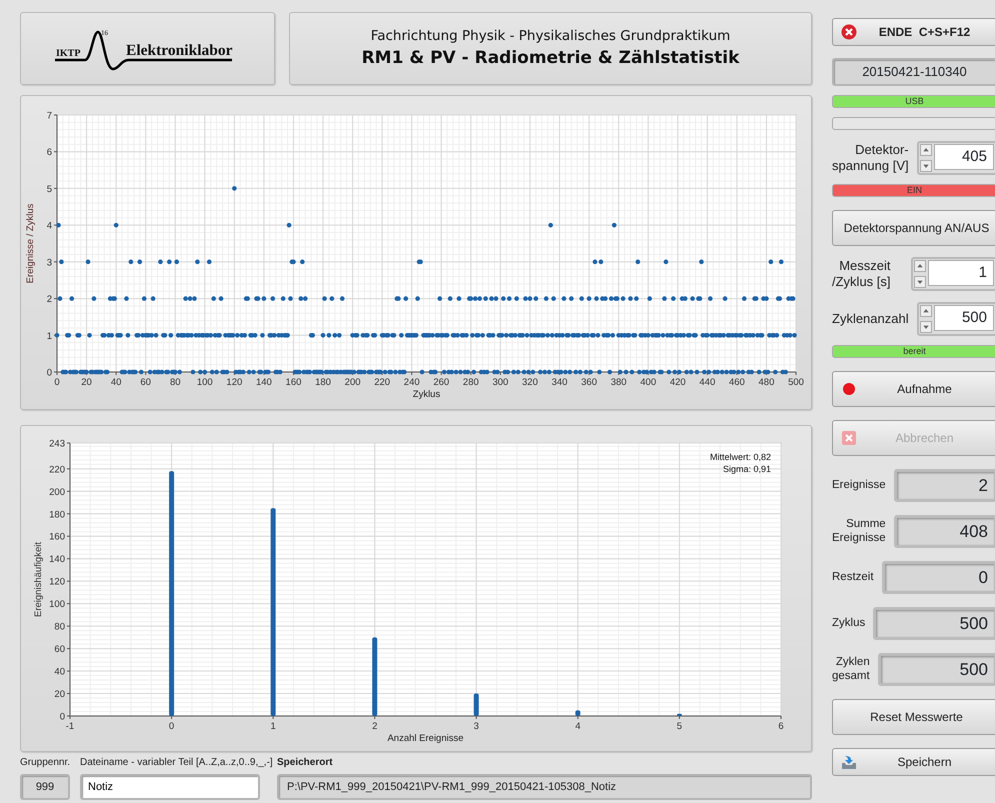  What do you see at coordinates (57, 444) in the screenshot?
I see `tick-label: 243` at bounding box center [57, 444].